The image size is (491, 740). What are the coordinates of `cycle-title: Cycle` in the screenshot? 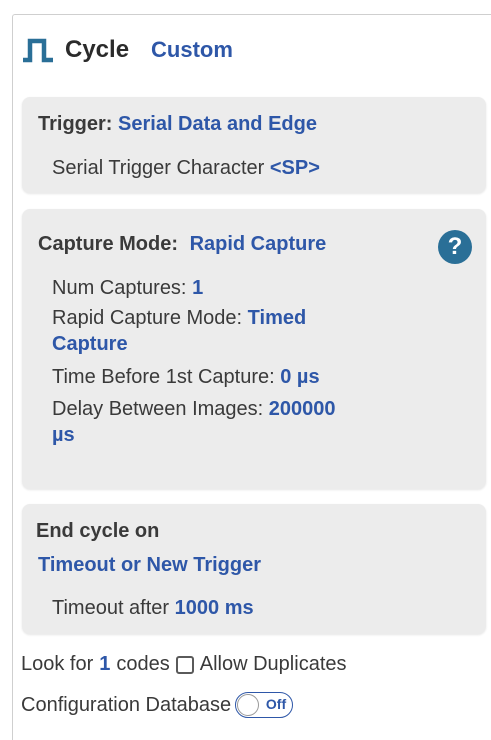 It's located at (97, 49).